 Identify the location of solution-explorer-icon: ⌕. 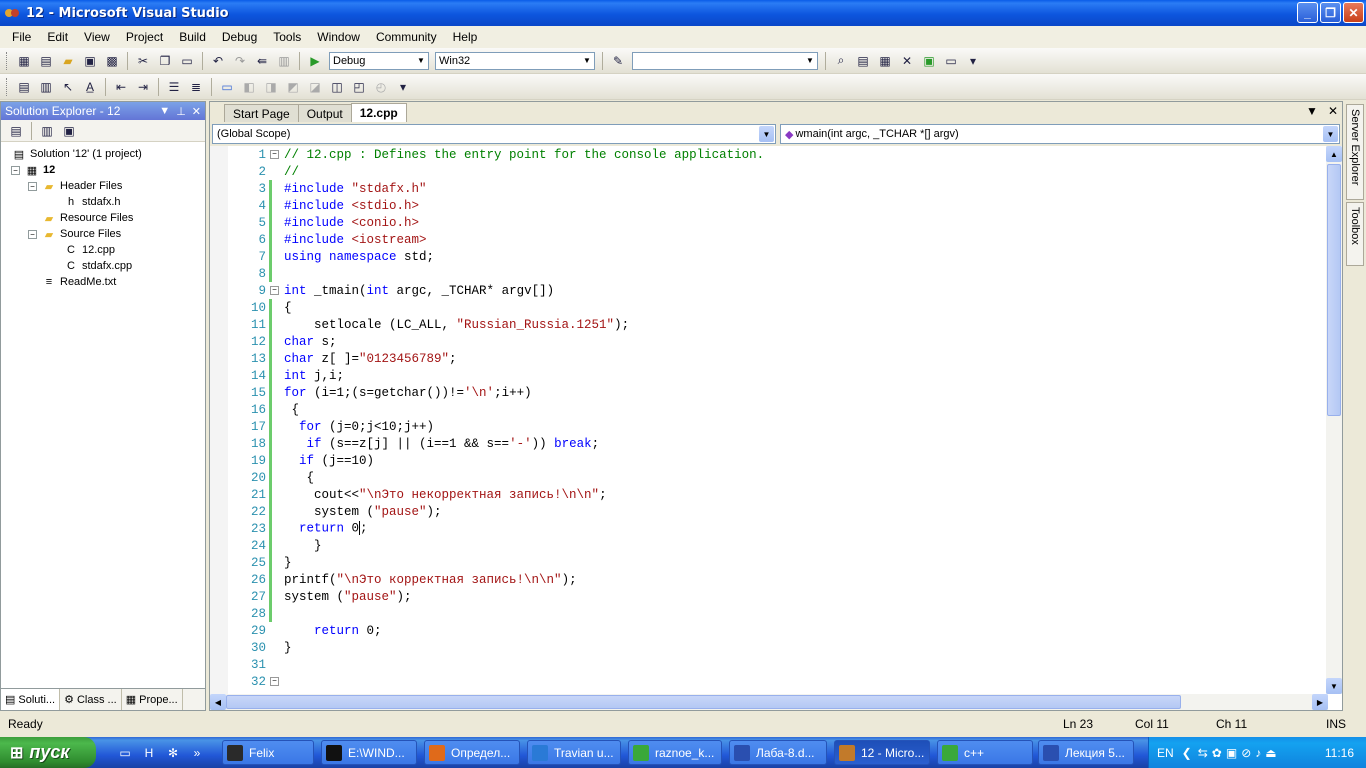
(841, 61).